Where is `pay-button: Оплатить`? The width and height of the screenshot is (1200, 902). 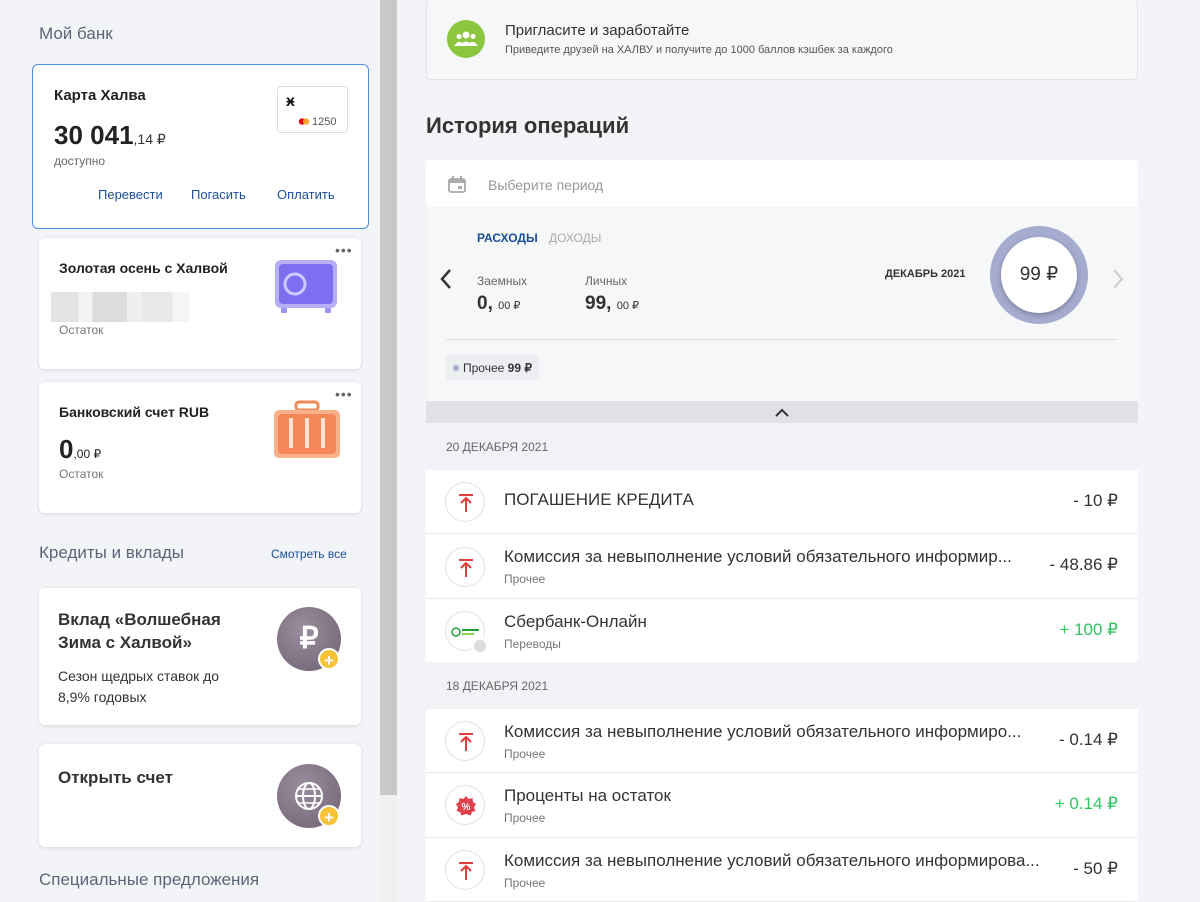
pay-button: Оплатить is located at coordinates (306, 194).